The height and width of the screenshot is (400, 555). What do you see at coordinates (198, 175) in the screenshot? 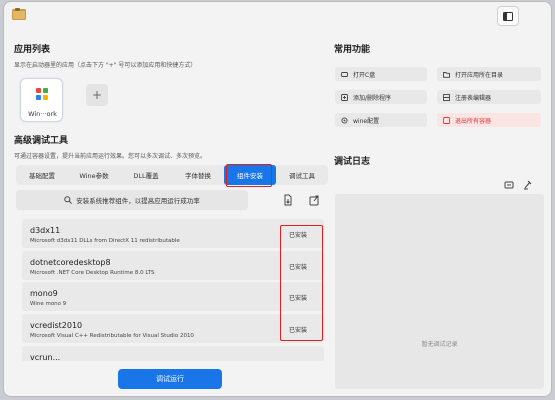
I see `tab-font-replace: 字体替换` at bounding box center [198, 175].